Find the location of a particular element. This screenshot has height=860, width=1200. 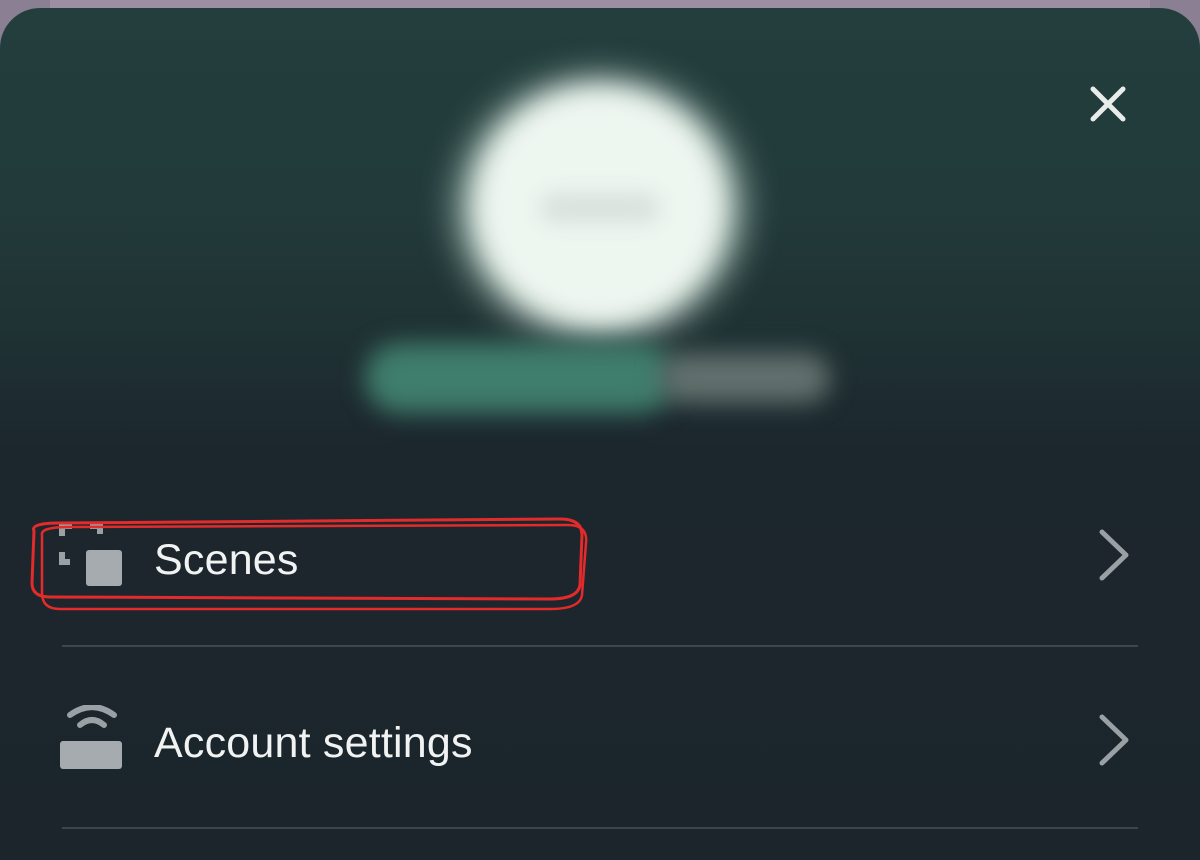

menu-item-label: Account settings is located at coordinates (313, 743).